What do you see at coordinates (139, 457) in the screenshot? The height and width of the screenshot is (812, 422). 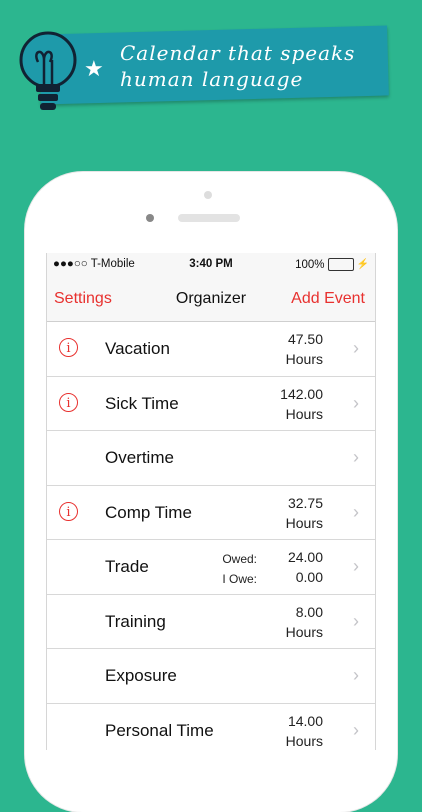 I see `list-item-label: Overtime` at bounding box center [139, 457].